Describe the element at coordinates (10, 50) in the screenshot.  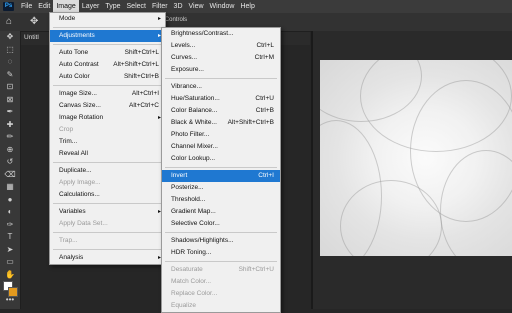
I see `marquee-tool-icon: ⬚` at that location.